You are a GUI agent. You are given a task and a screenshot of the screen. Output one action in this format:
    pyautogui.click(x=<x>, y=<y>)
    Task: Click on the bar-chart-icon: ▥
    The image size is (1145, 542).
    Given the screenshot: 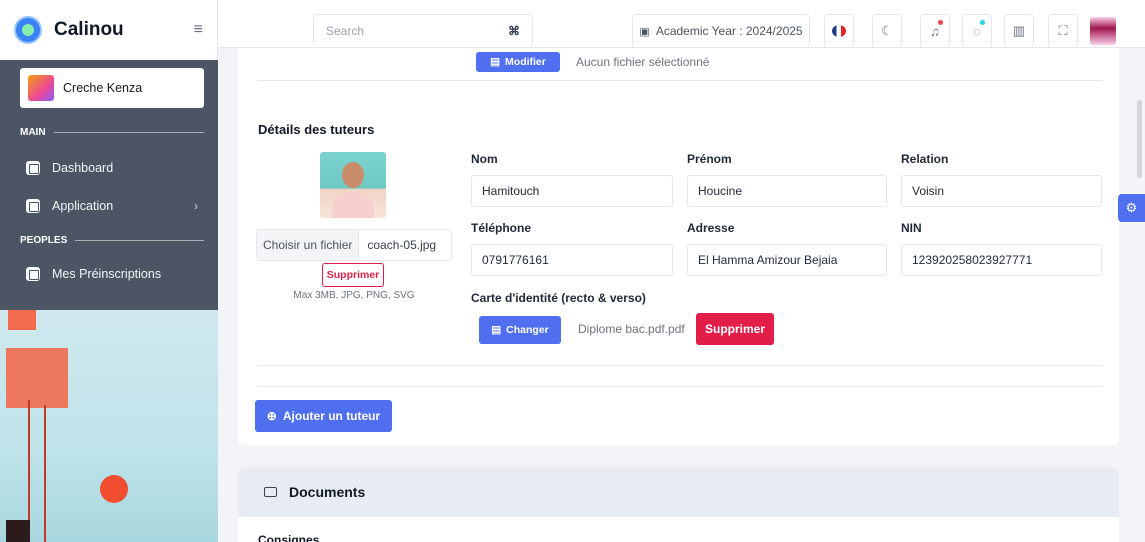 What is the action you would take?
    pyautogui.click(x=1019, y=30)
    